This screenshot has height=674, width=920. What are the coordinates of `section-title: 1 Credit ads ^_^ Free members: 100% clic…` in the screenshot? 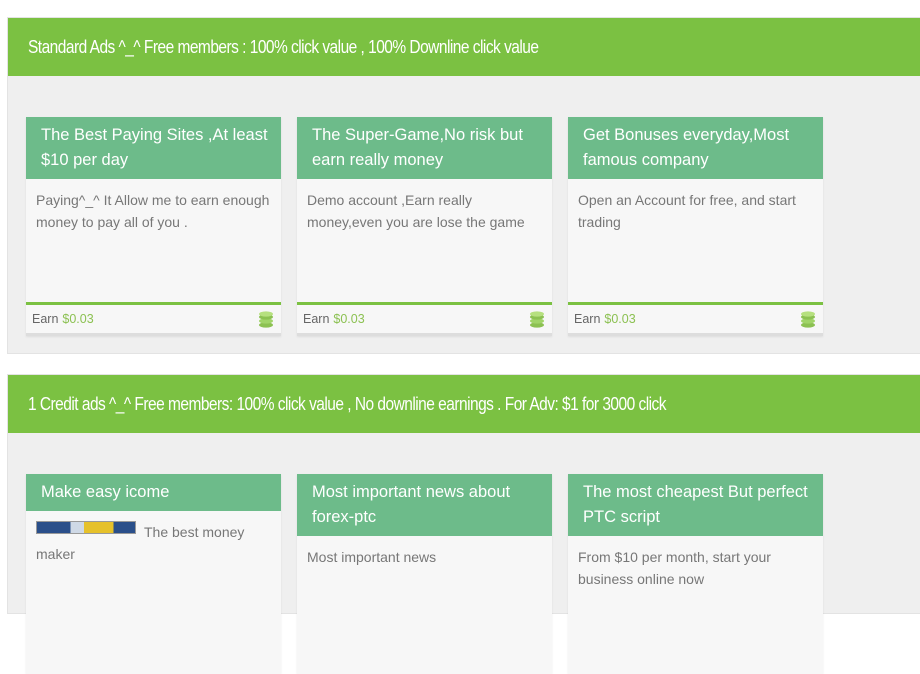 It's located at (347, 403).